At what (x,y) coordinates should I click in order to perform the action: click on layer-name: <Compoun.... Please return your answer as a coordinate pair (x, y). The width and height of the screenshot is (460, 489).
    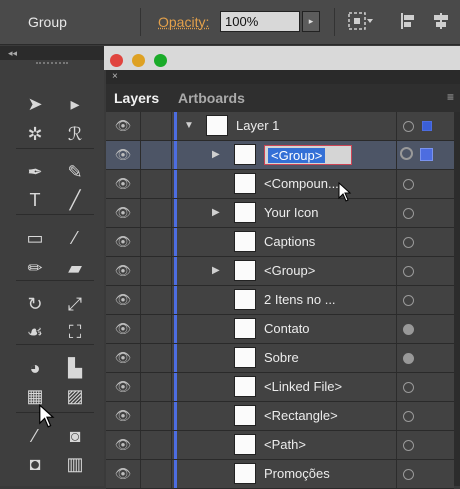
    Looking at the image, I should click on (301, 184).